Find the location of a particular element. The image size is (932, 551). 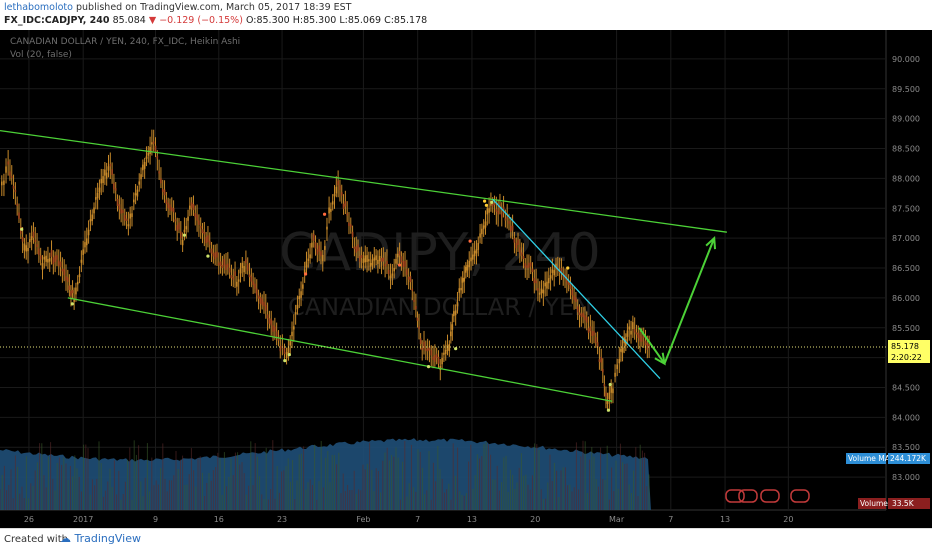

author-link: lethabomoloto is located at coordinates (38, 7).